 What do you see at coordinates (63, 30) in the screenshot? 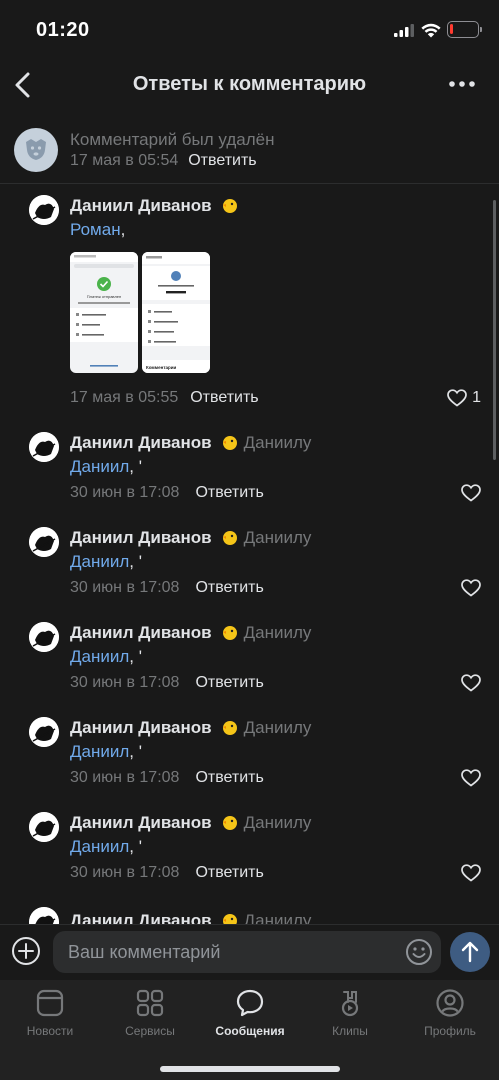
I see `status-time: 01:20` at bounding box center [63, 30].